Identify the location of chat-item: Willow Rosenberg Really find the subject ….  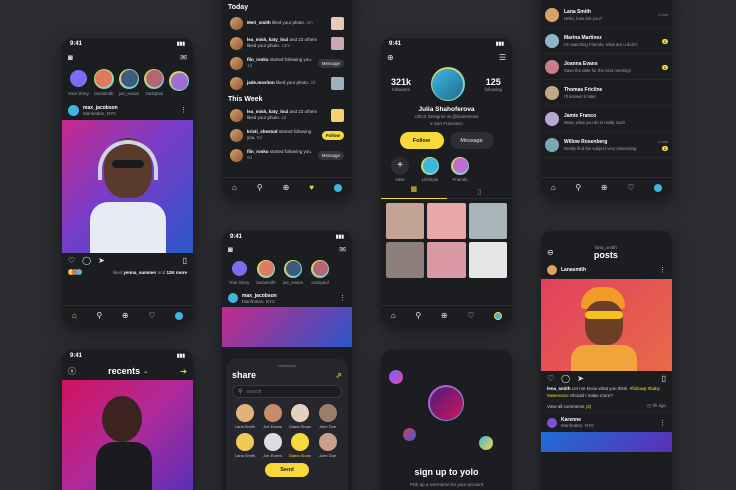
(606, 145).